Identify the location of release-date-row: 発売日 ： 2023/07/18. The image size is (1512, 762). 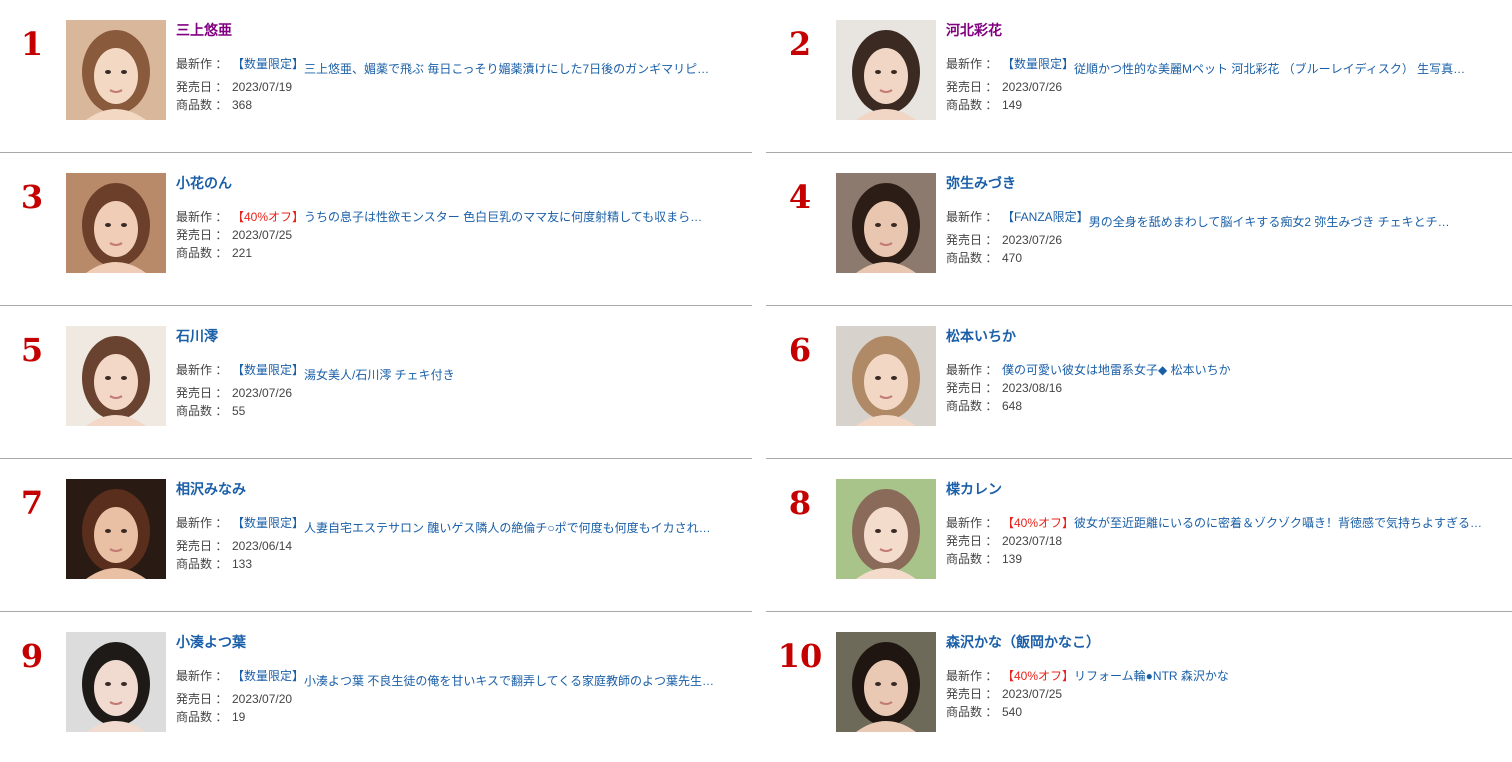
(1226, 541).